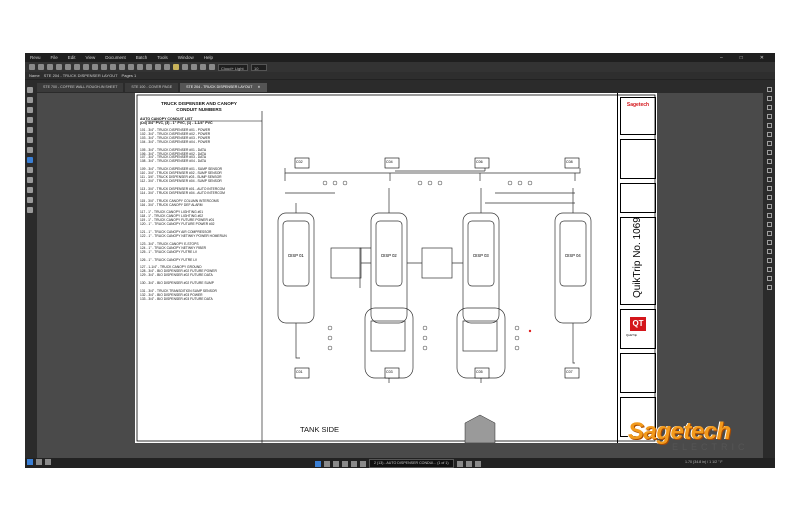  Describe the element at coordinates (30, 190) in the screenshot. I see `links-icon` at that location.